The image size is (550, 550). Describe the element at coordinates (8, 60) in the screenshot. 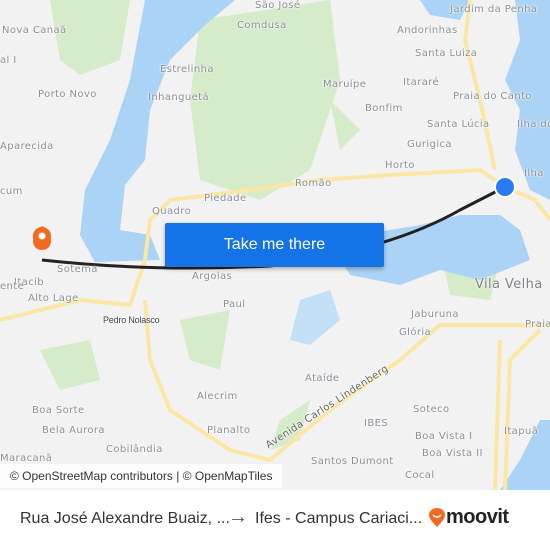

I see `map-label: al I` at that location.